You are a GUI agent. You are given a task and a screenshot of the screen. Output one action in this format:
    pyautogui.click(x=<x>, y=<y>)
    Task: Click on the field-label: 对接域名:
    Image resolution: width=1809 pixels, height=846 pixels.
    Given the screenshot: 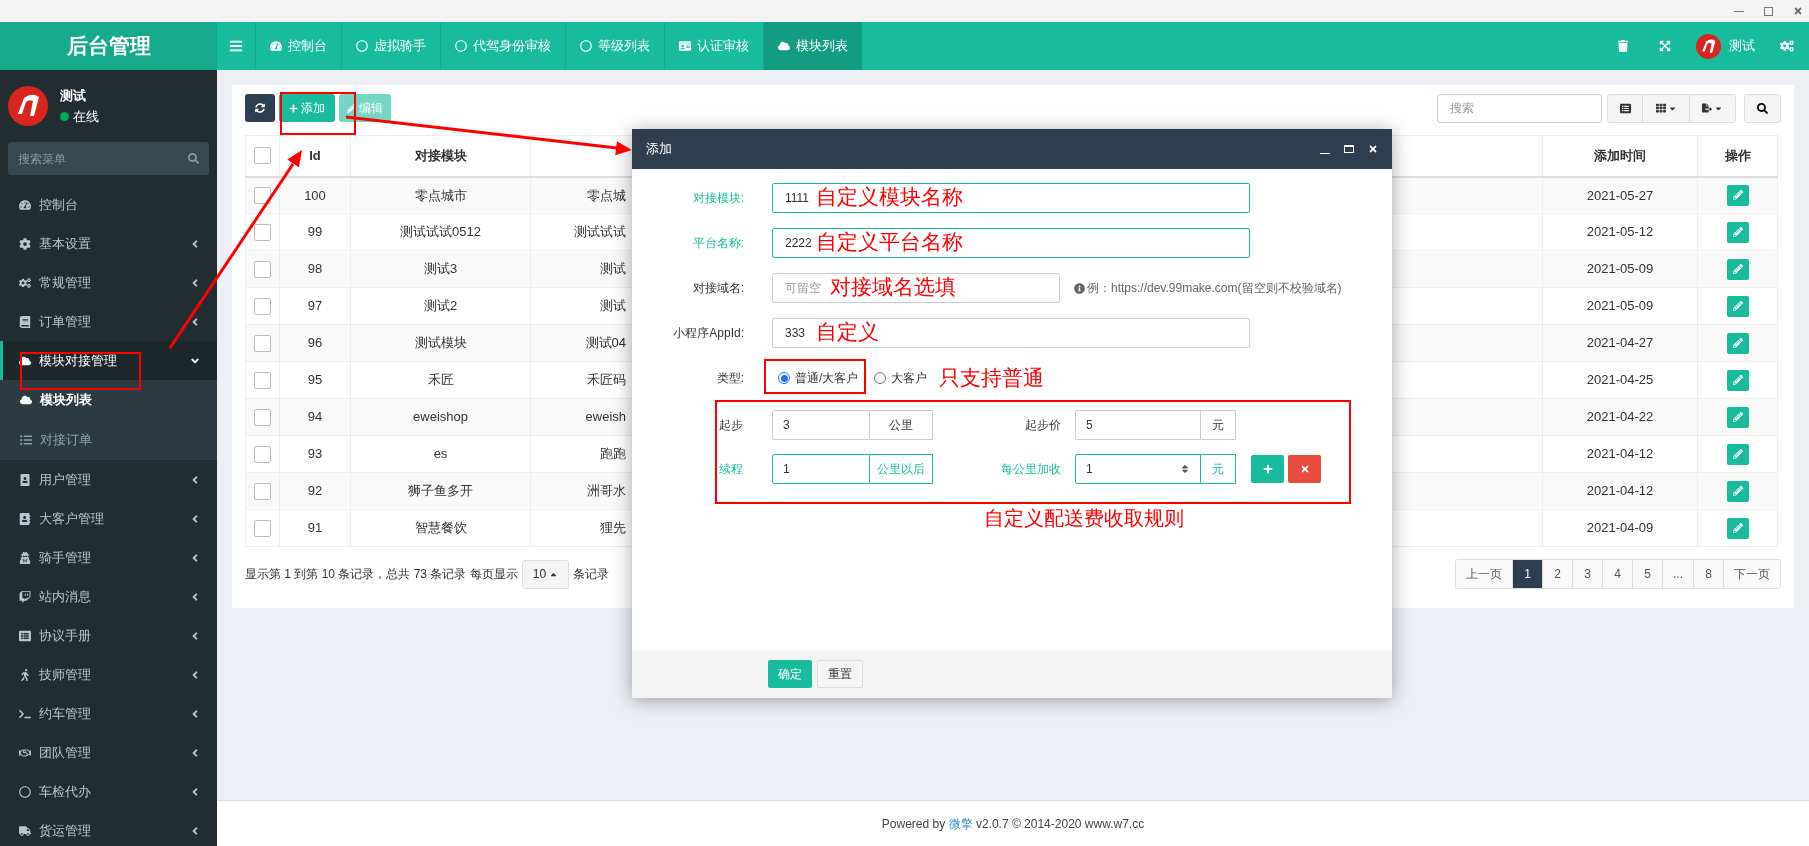 What is the action you would take?
    pyautogui.click(x=717, y=288)
    